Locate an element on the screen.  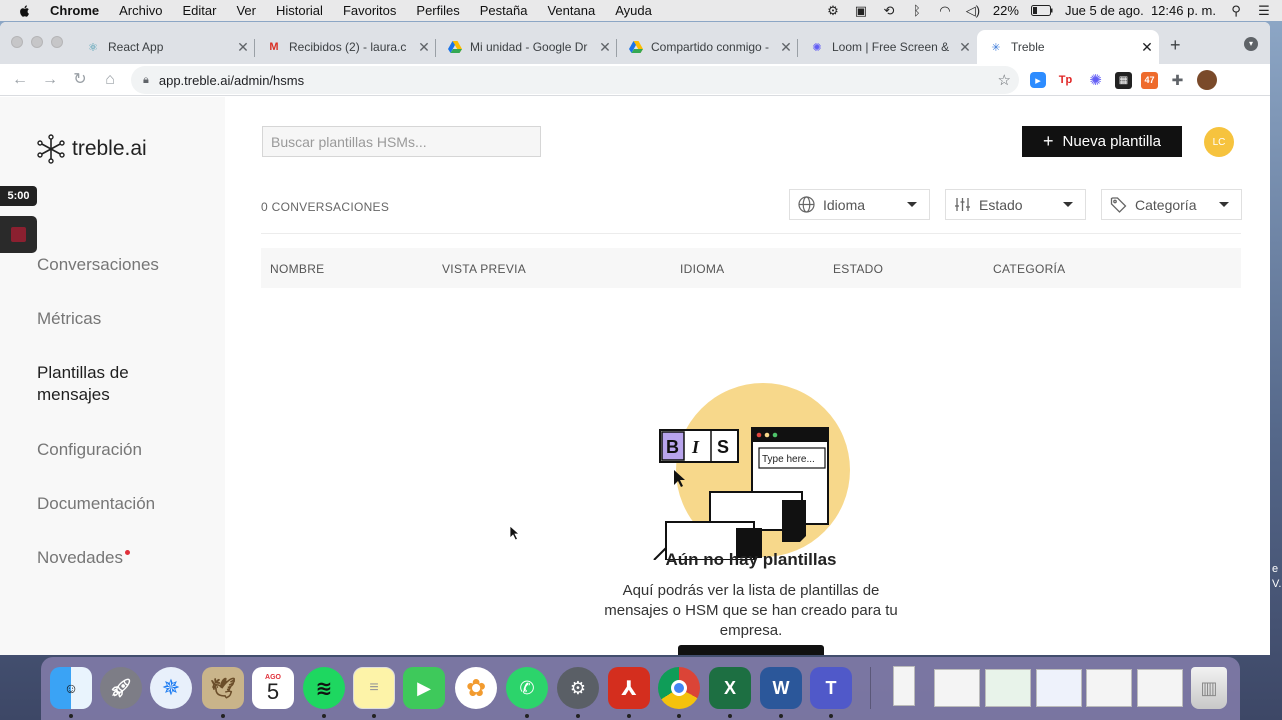
address-bar: 🔒︎ app.treble.ai/admin/hsms ☆ is located at coordinates (575, 80).